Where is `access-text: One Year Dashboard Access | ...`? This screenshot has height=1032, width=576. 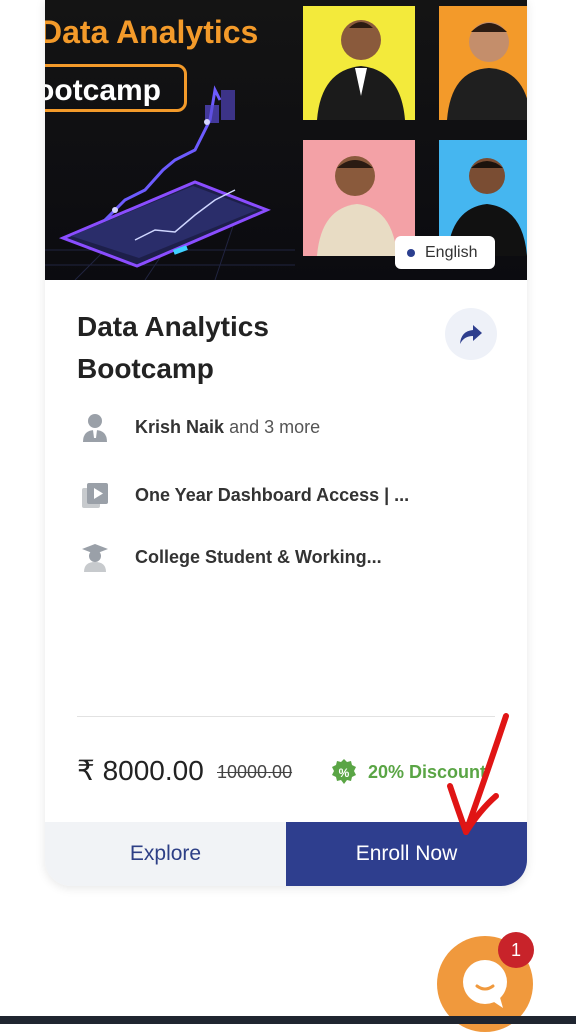 access-text: One Year Dashboard Access | ... is located at coordinates (272, 495).